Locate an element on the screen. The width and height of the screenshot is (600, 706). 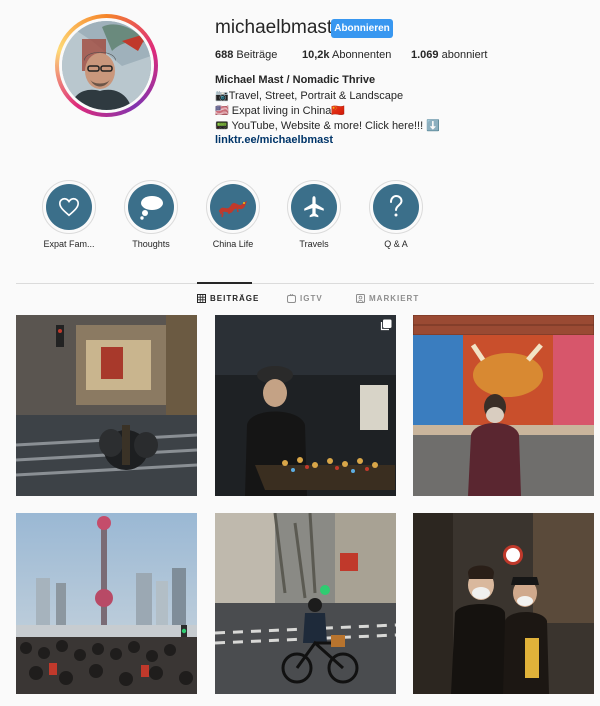
igtv-icon is located at coordinates (291, 298).